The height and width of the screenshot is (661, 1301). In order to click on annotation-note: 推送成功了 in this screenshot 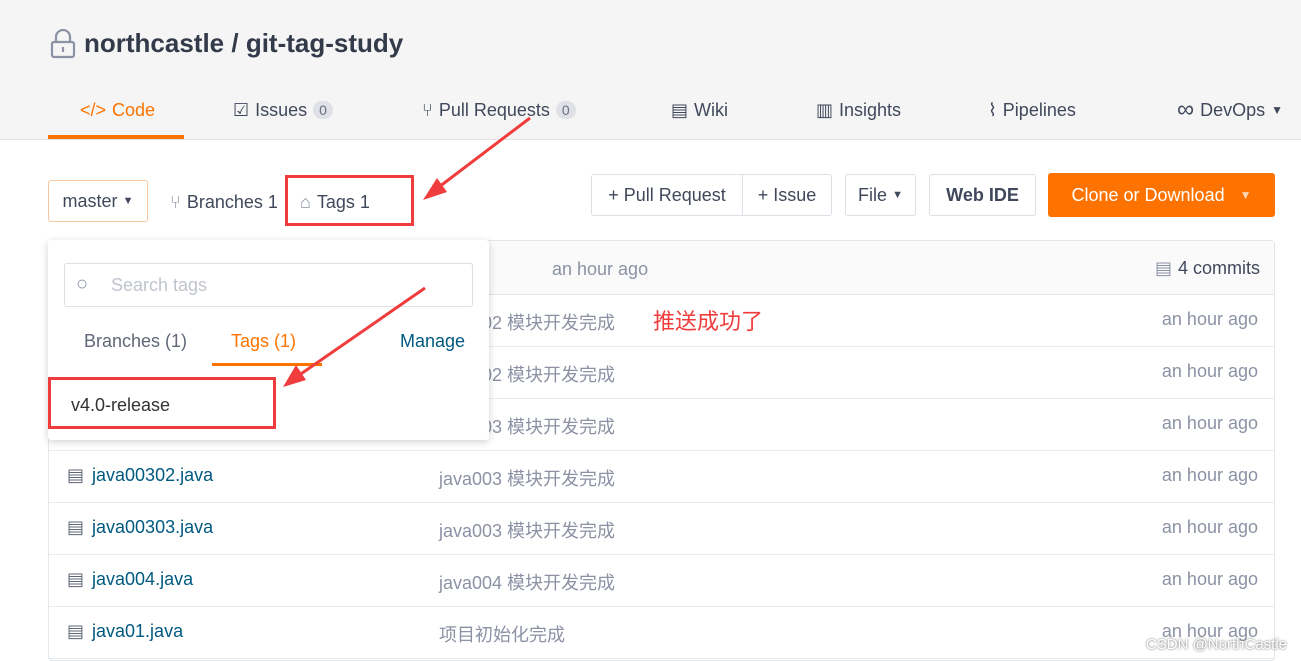, I will do `click(708, 321)`.